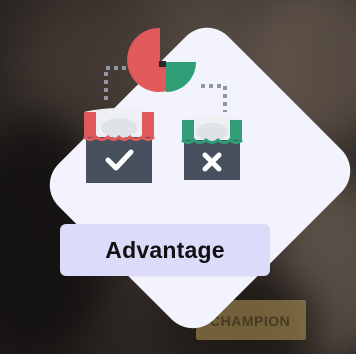 The image size is (356, 354). Describe the element at coordinates (212, 148) in the screenshot. I see `store-x-icon` at that location.